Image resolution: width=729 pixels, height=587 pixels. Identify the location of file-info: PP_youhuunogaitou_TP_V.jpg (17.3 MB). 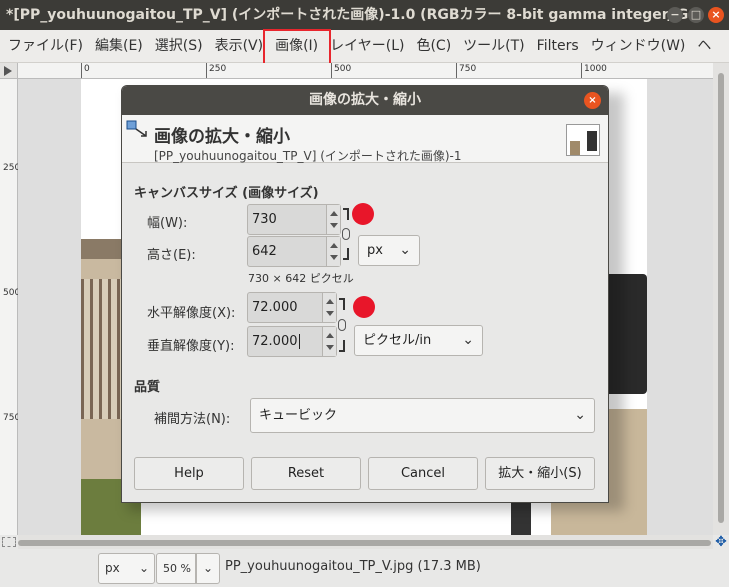
(353, 566).